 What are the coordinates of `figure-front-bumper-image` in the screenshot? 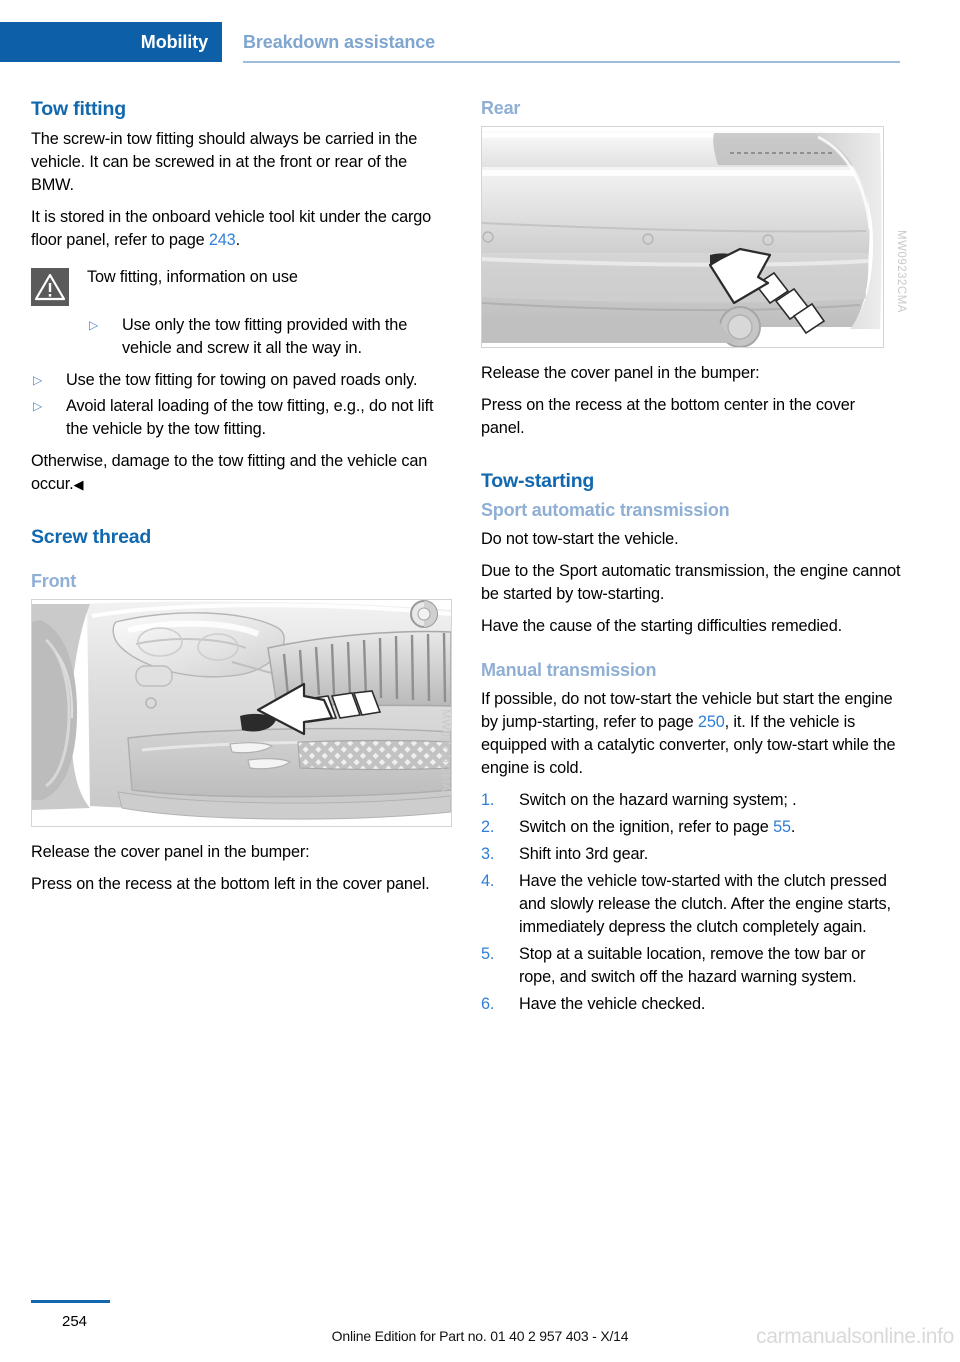 It's located at (241, 713).